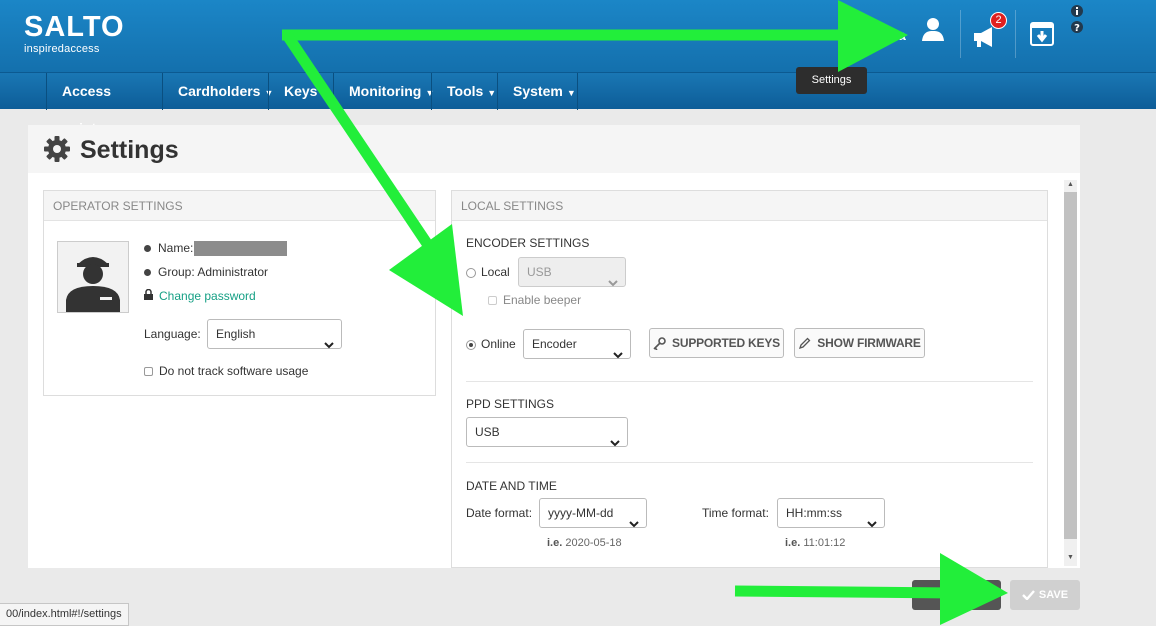 Image resolution: width=1156 pixels, height=626 pixels. What do you see at coordinates (511, 486) in the screenshot?
I see `date-time-title: DATE AND TIME` at bounding box center [511, 486].